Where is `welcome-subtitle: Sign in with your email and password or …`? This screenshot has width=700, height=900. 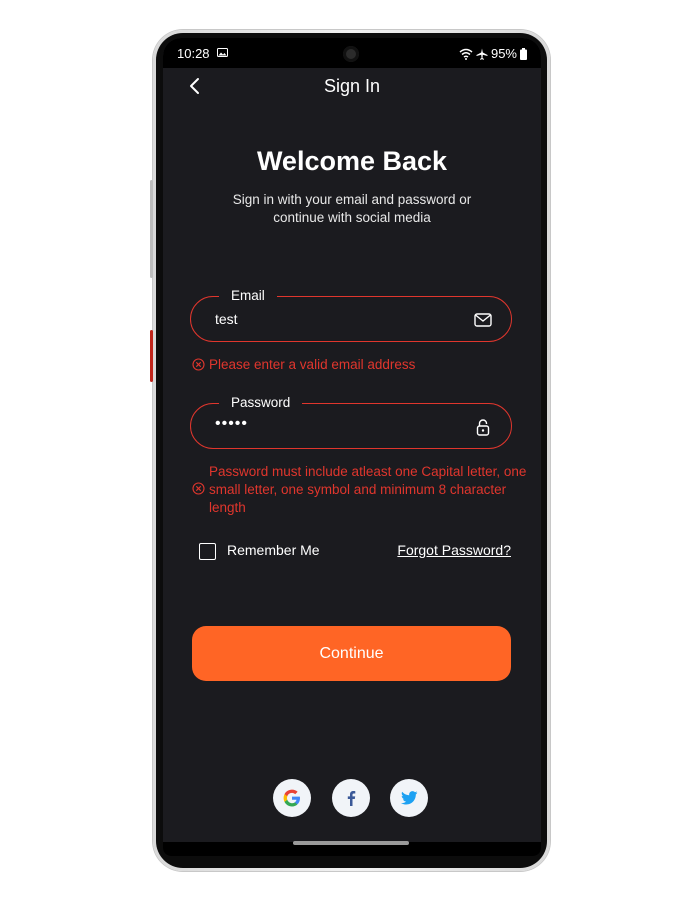
welcome-subtitle: Sign in with your email and password or … is located at coordinates (352, 209).